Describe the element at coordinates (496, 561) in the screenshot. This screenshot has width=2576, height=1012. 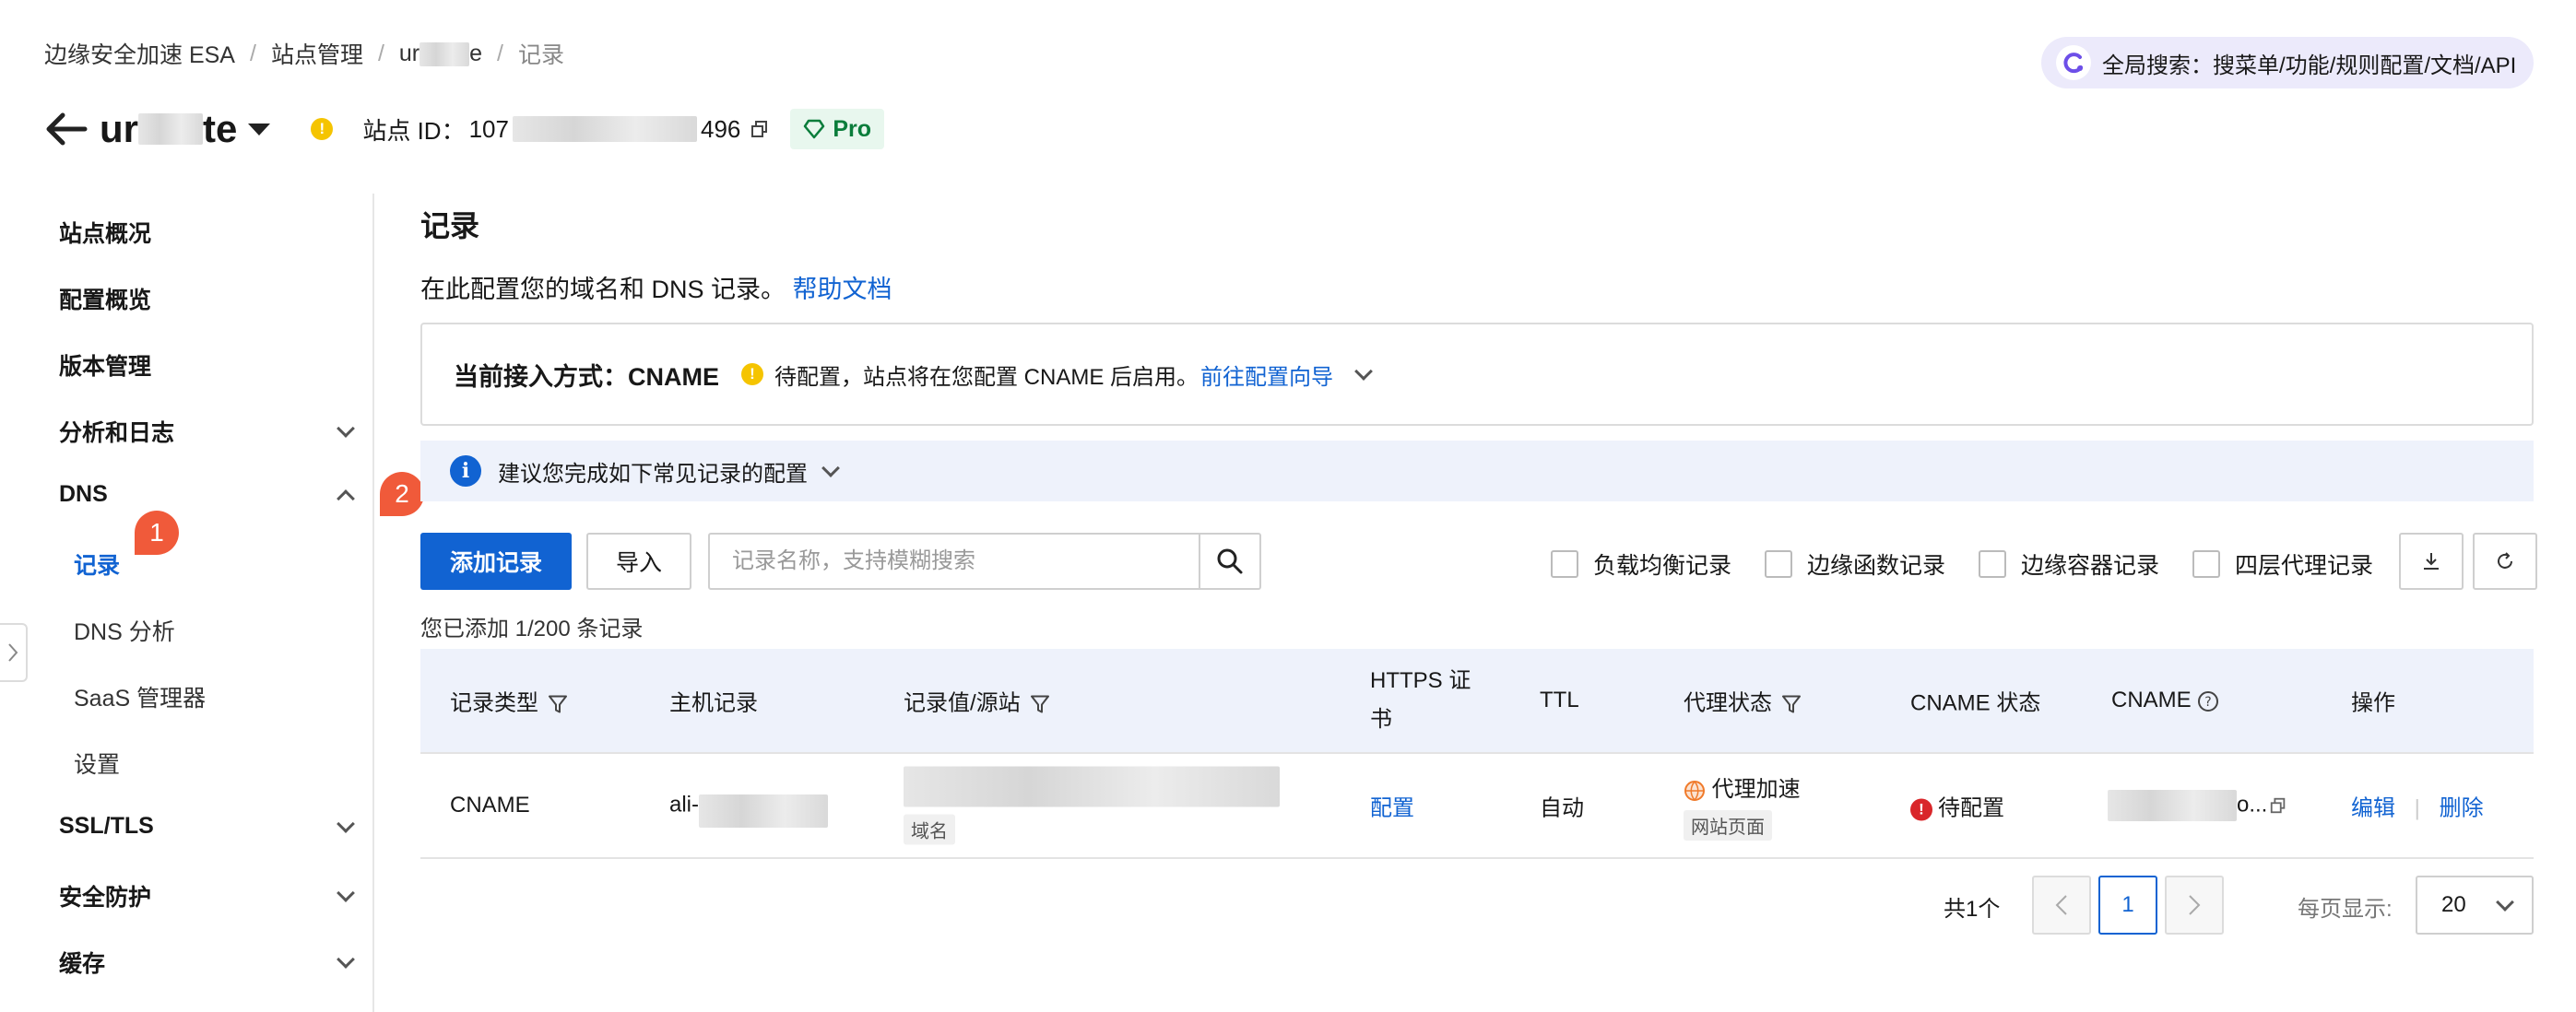
I see `add-record-button: 添加记录` at that location.